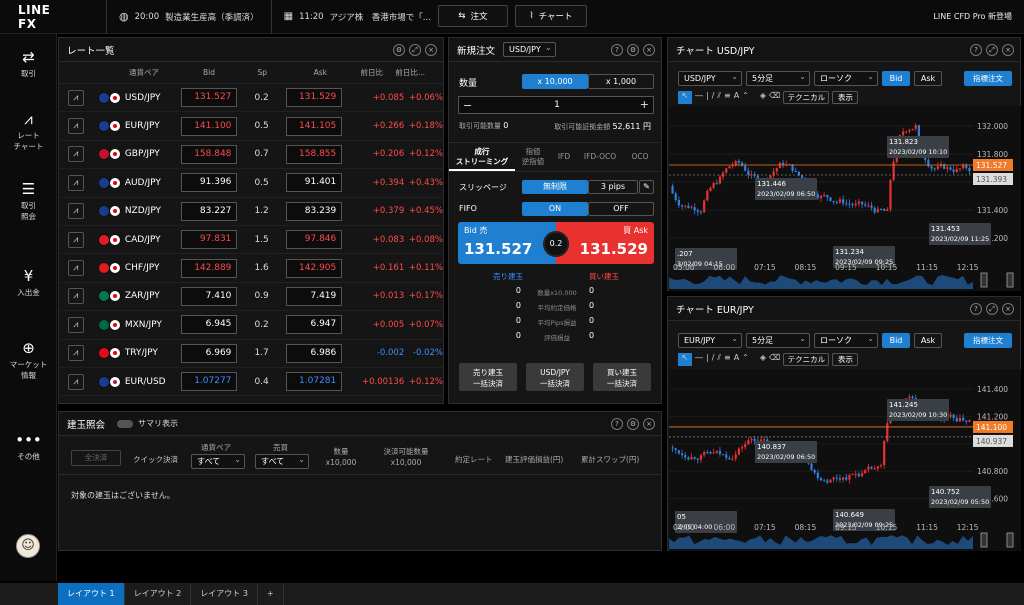 The image size is (1024, 605). I want to click on sidebar-item-market: ⊕ マーケット 情報, so click(28, 360).